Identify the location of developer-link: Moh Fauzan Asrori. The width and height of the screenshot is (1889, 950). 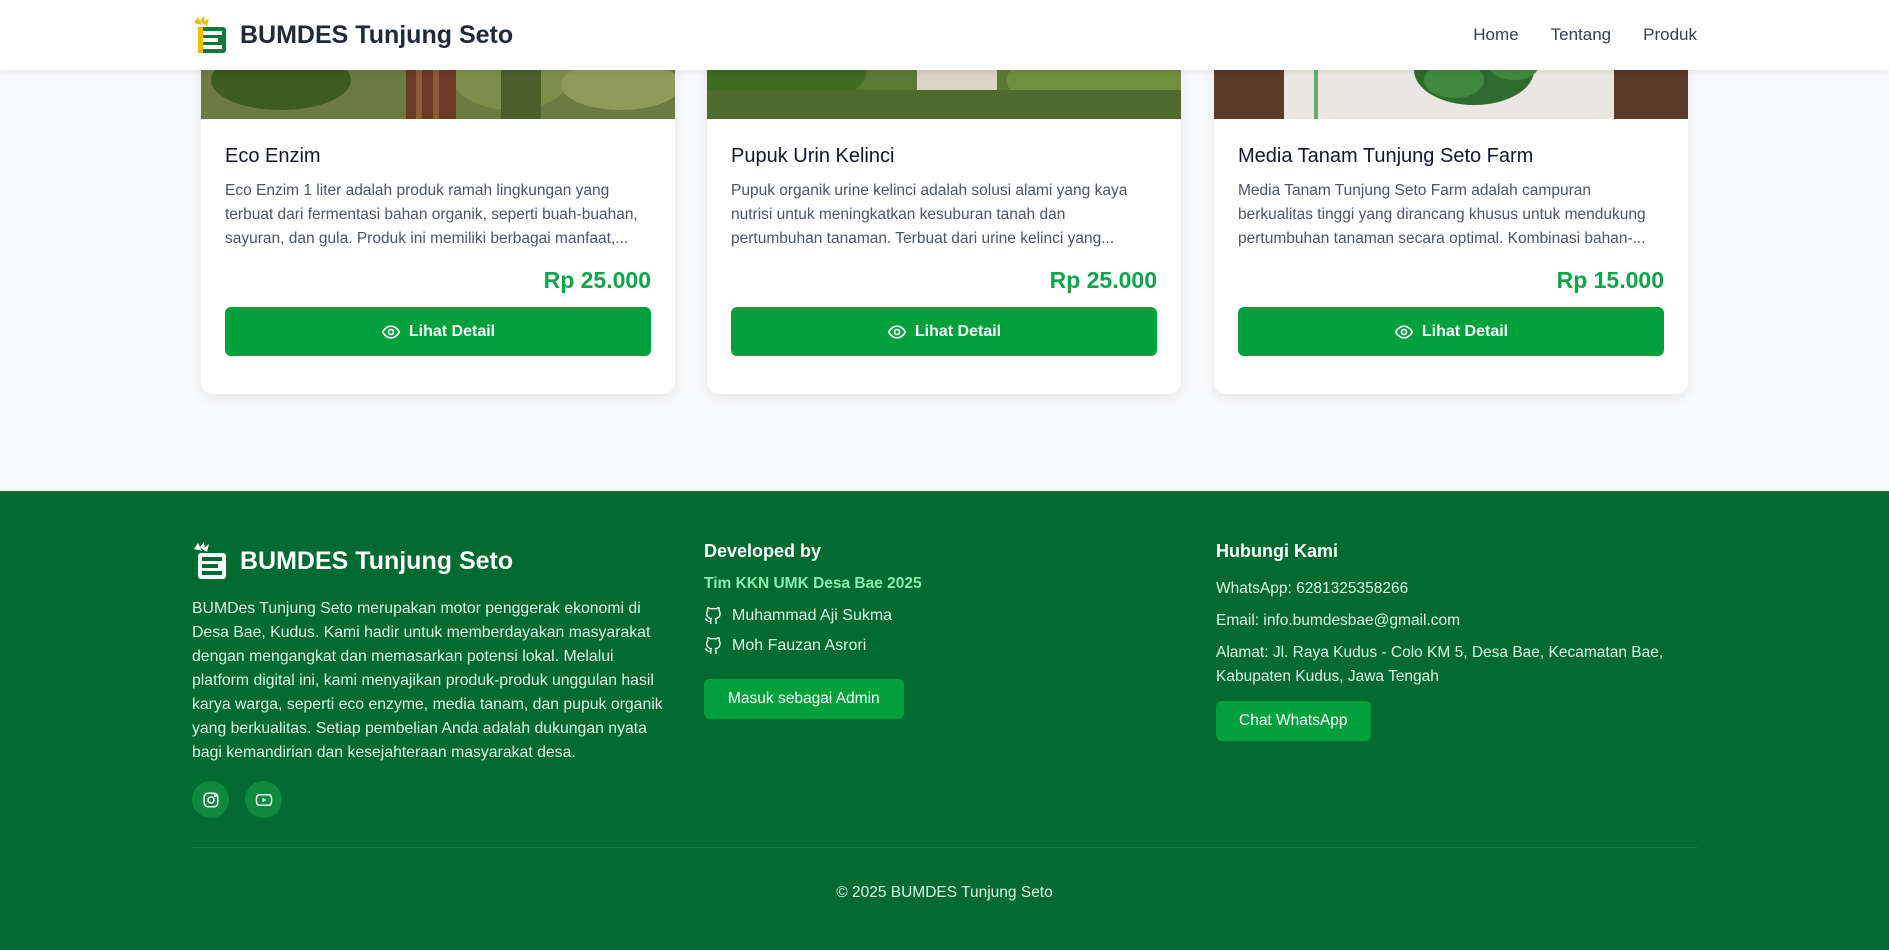
(934, 646).